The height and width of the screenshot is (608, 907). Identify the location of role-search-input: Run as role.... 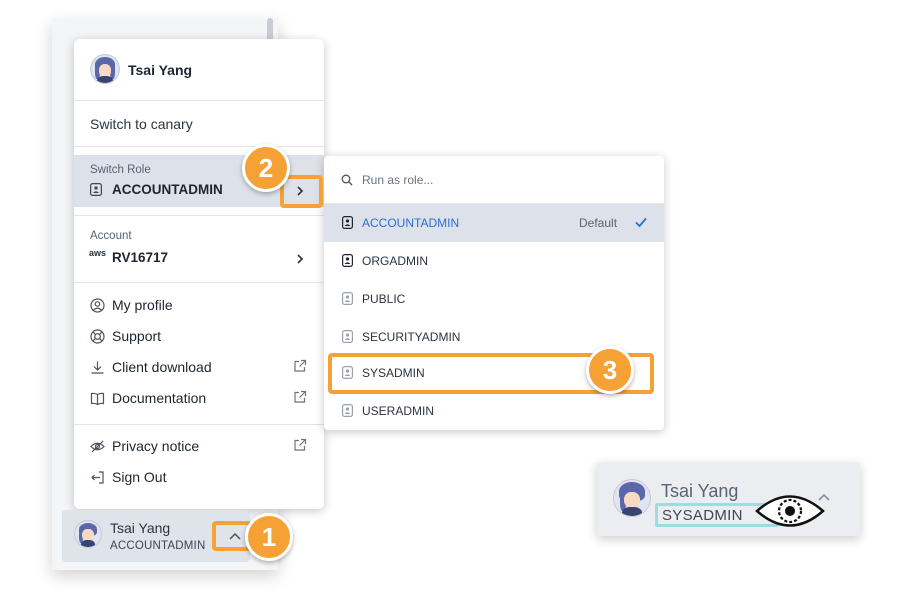
(397, 180).